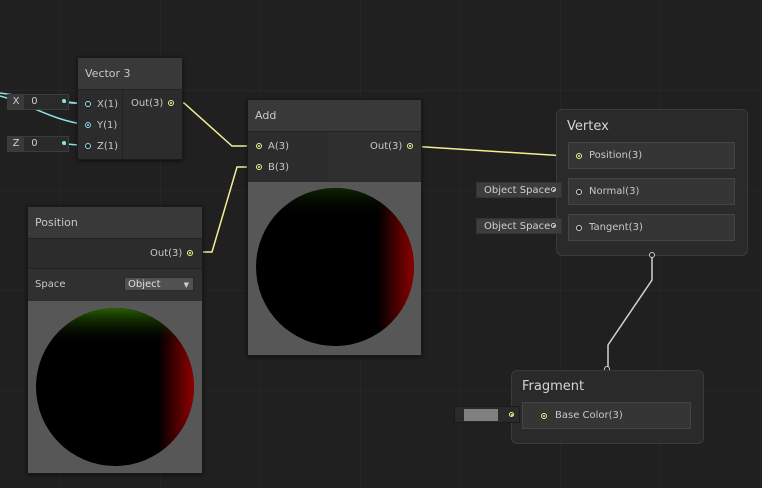 Image resolution: width=762 pixels, height=488 pixels. Describe the element at coordinates (589, 415) in the screenshot. I see `fragment-base-color-label: Base Color(3)` at that location.